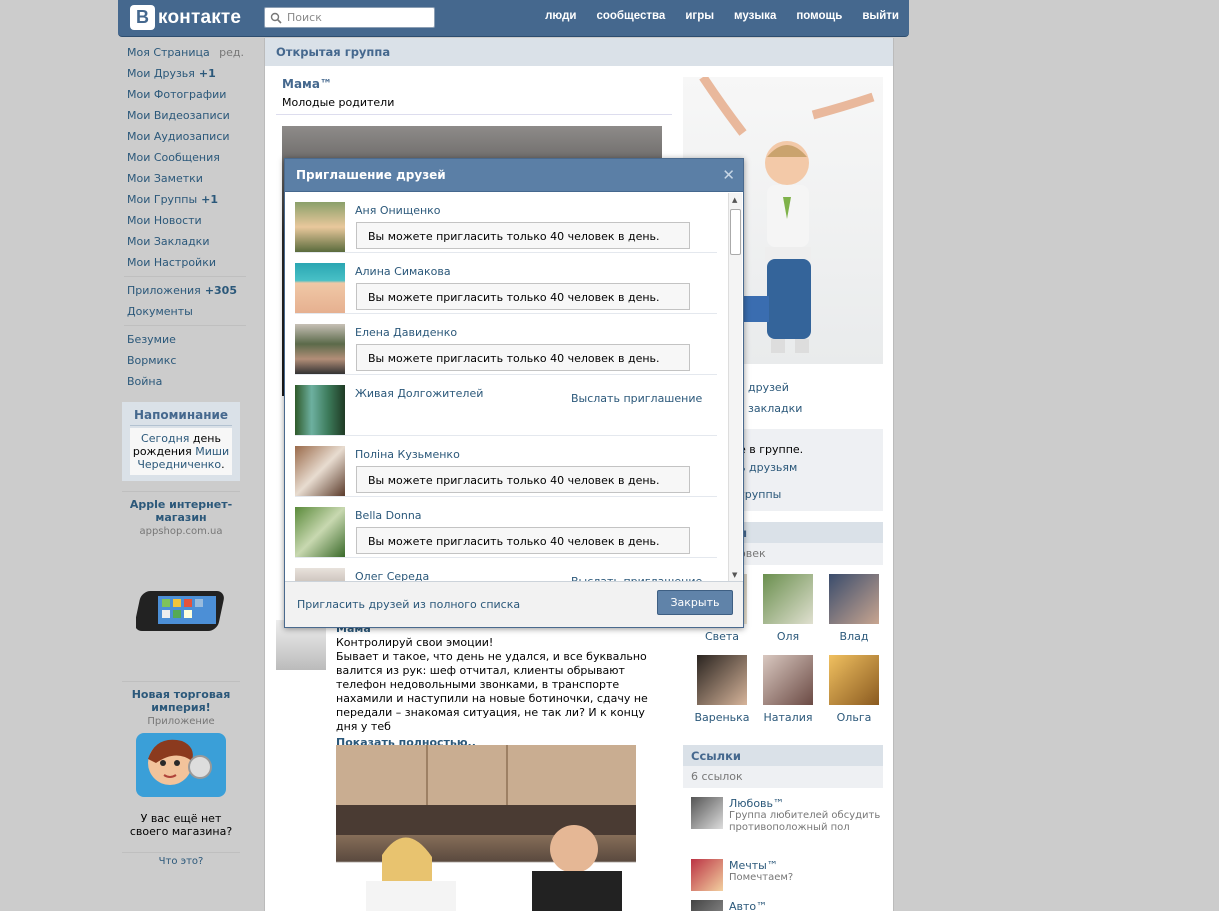  Describe the element at coordinates (734, 200) in the screenshot. I see `scroll-up-icon: ▲` at that location.